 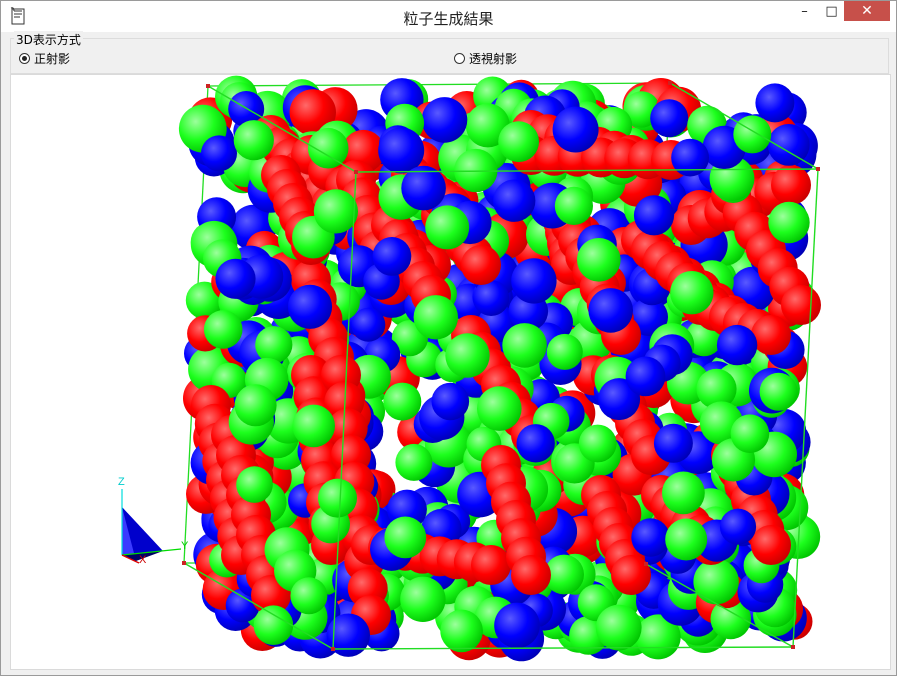 I want to click on view-mode-group, so click(x=449, y=56).